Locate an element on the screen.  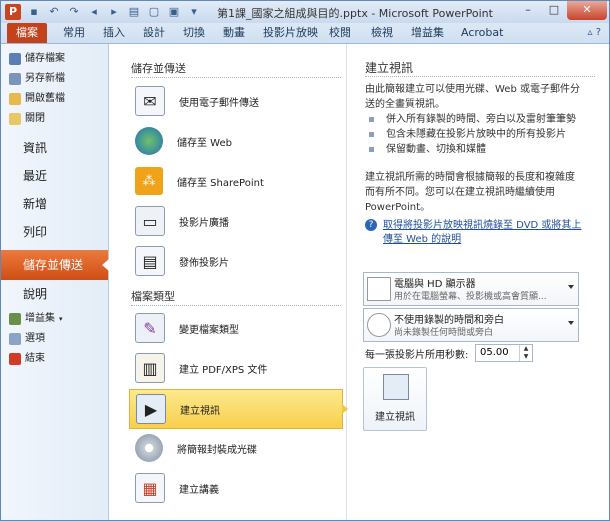
option-create-video: ▶ 建立視訊 is located at coordinates (238, 409).